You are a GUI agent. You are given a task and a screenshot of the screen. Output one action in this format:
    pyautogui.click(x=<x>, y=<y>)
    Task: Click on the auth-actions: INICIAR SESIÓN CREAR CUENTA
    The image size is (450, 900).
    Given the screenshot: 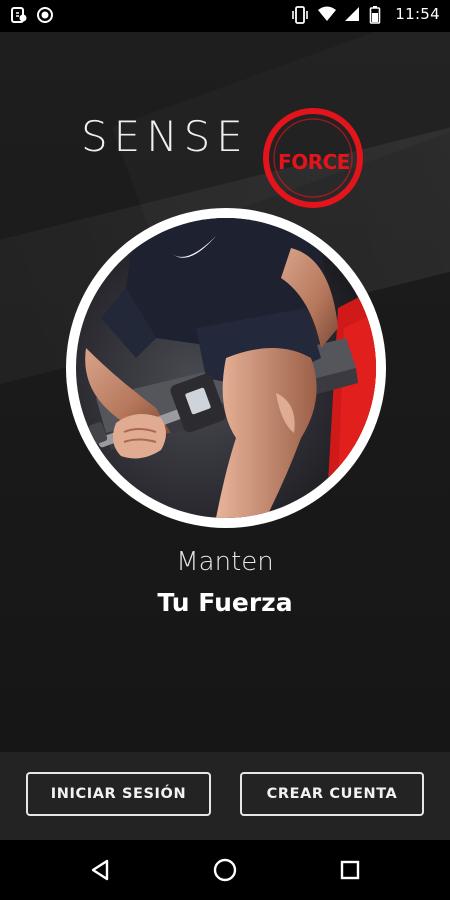 What is the action you would take?
    pyautogui.click(x=225, y=796)
    